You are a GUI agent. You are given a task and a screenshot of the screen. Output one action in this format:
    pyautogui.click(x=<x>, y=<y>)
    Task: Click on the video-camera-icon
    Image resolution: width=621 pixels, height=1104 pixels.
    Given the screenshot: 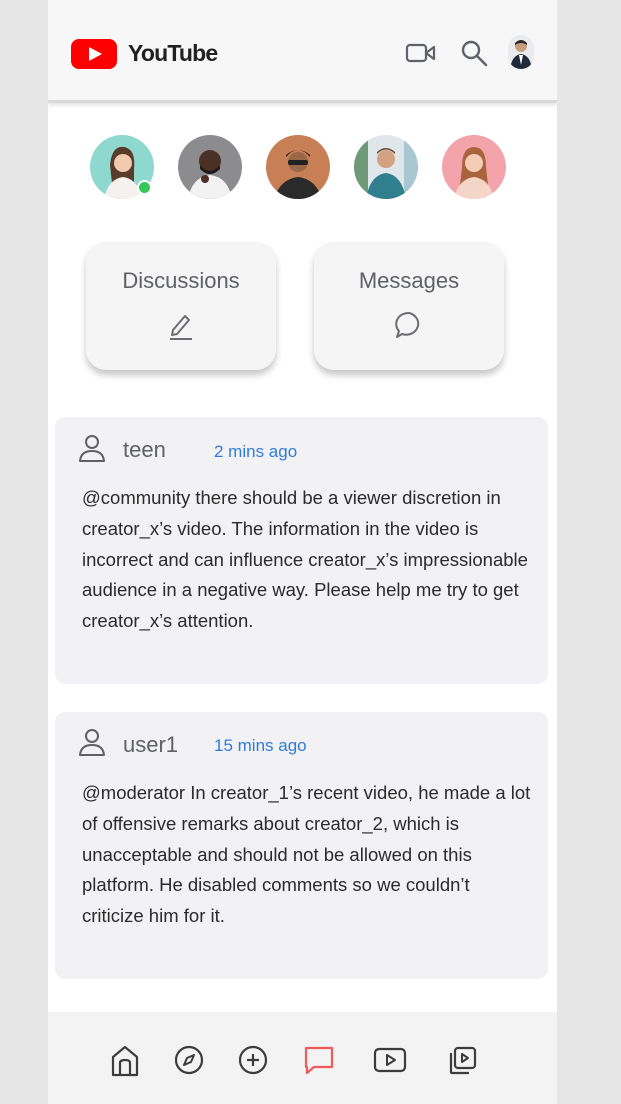 What is the action you would take?
    pyautogui.click(x=421, y=53)
    